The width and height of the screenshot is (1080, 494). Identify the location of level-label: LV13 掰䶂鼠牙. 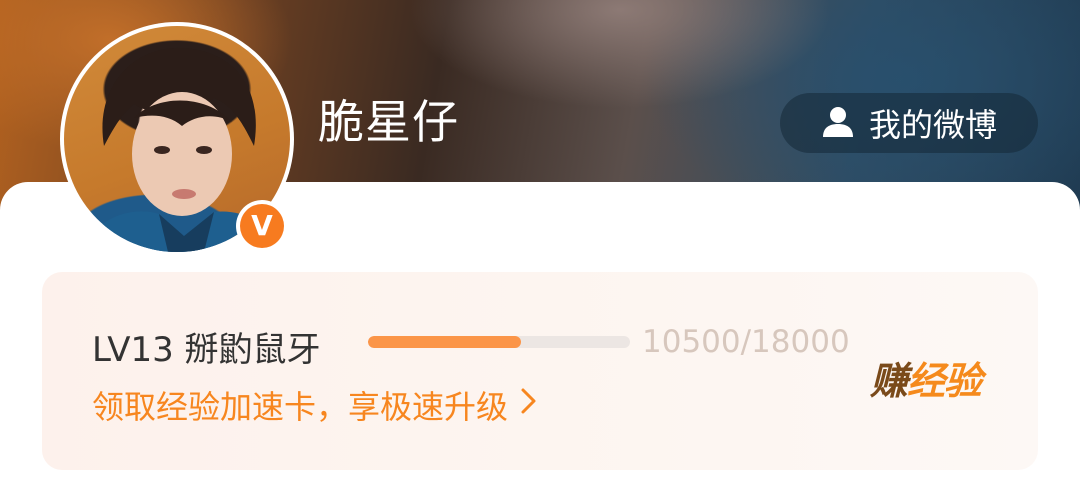
(206, 350).